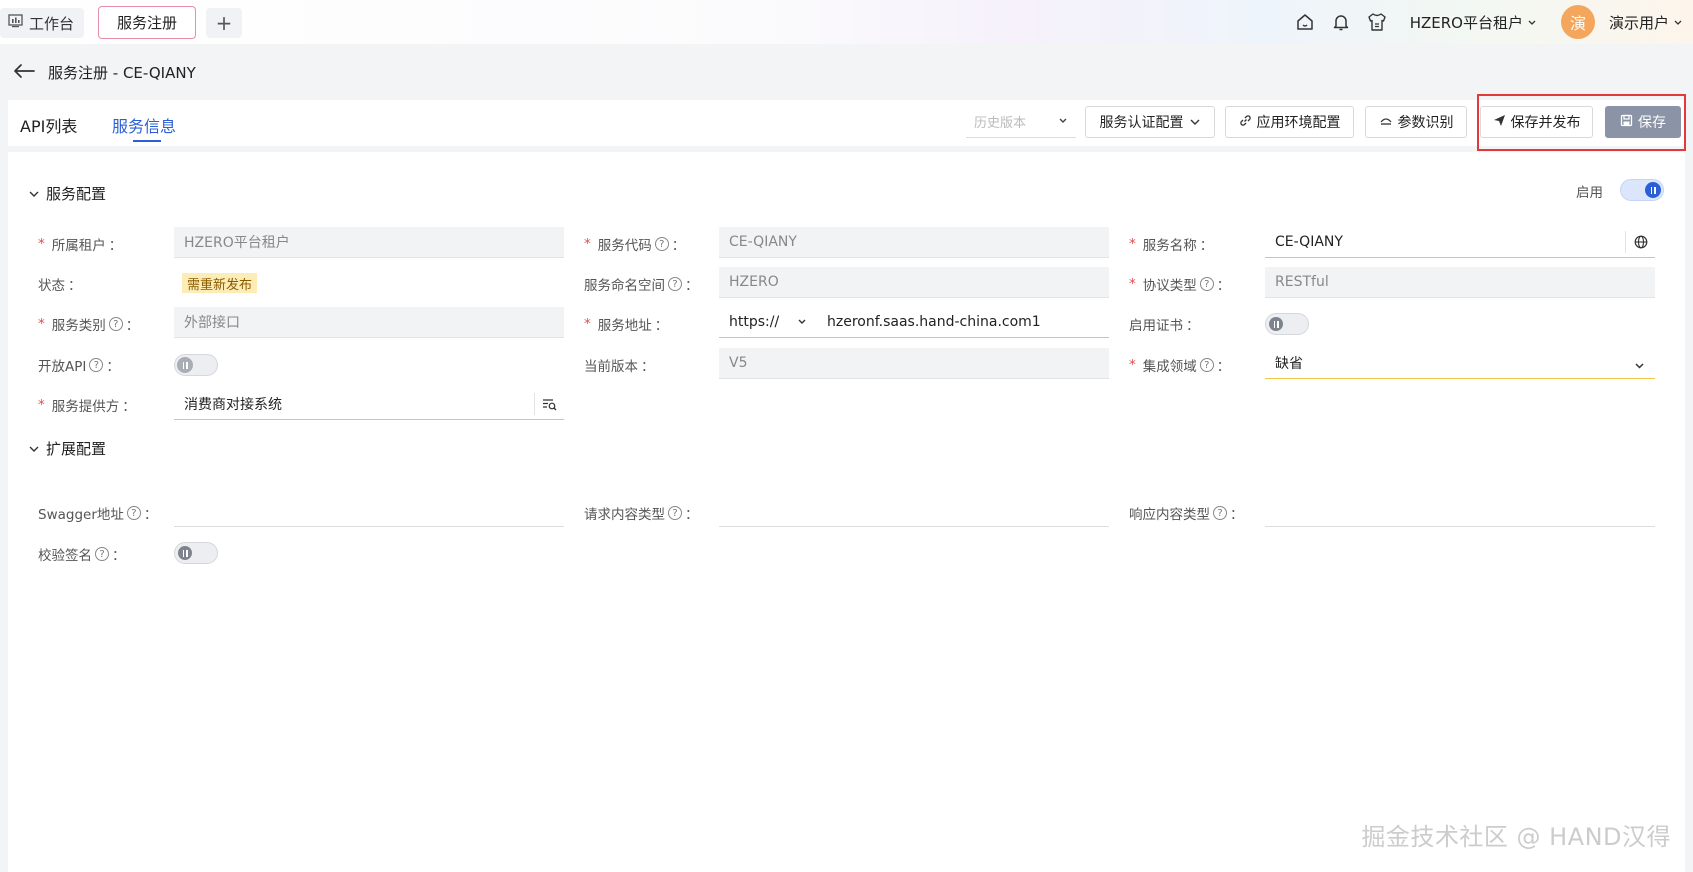 The height and width of the screenshot is (872, 1693). I want to click on dashboard-icon, so click(15, 23).